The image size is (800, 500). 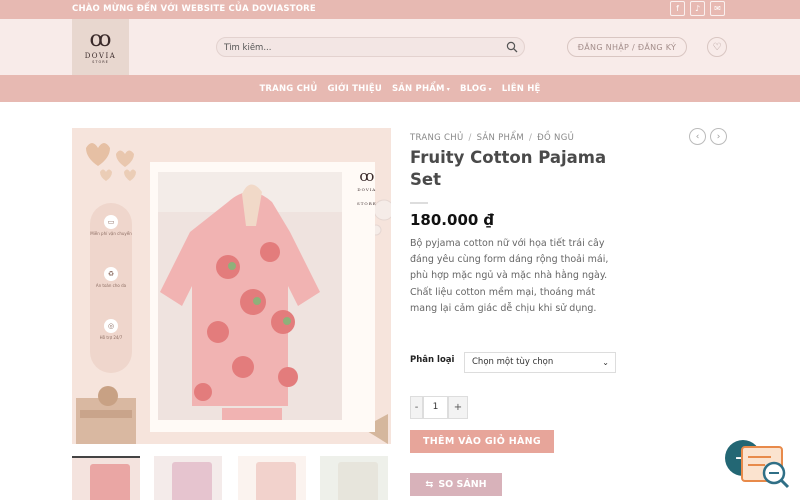 What do you see at coordinates (111, 274) in the screenshot?
I see `recycle-icon: ♻` at bounding box center [111, 274].